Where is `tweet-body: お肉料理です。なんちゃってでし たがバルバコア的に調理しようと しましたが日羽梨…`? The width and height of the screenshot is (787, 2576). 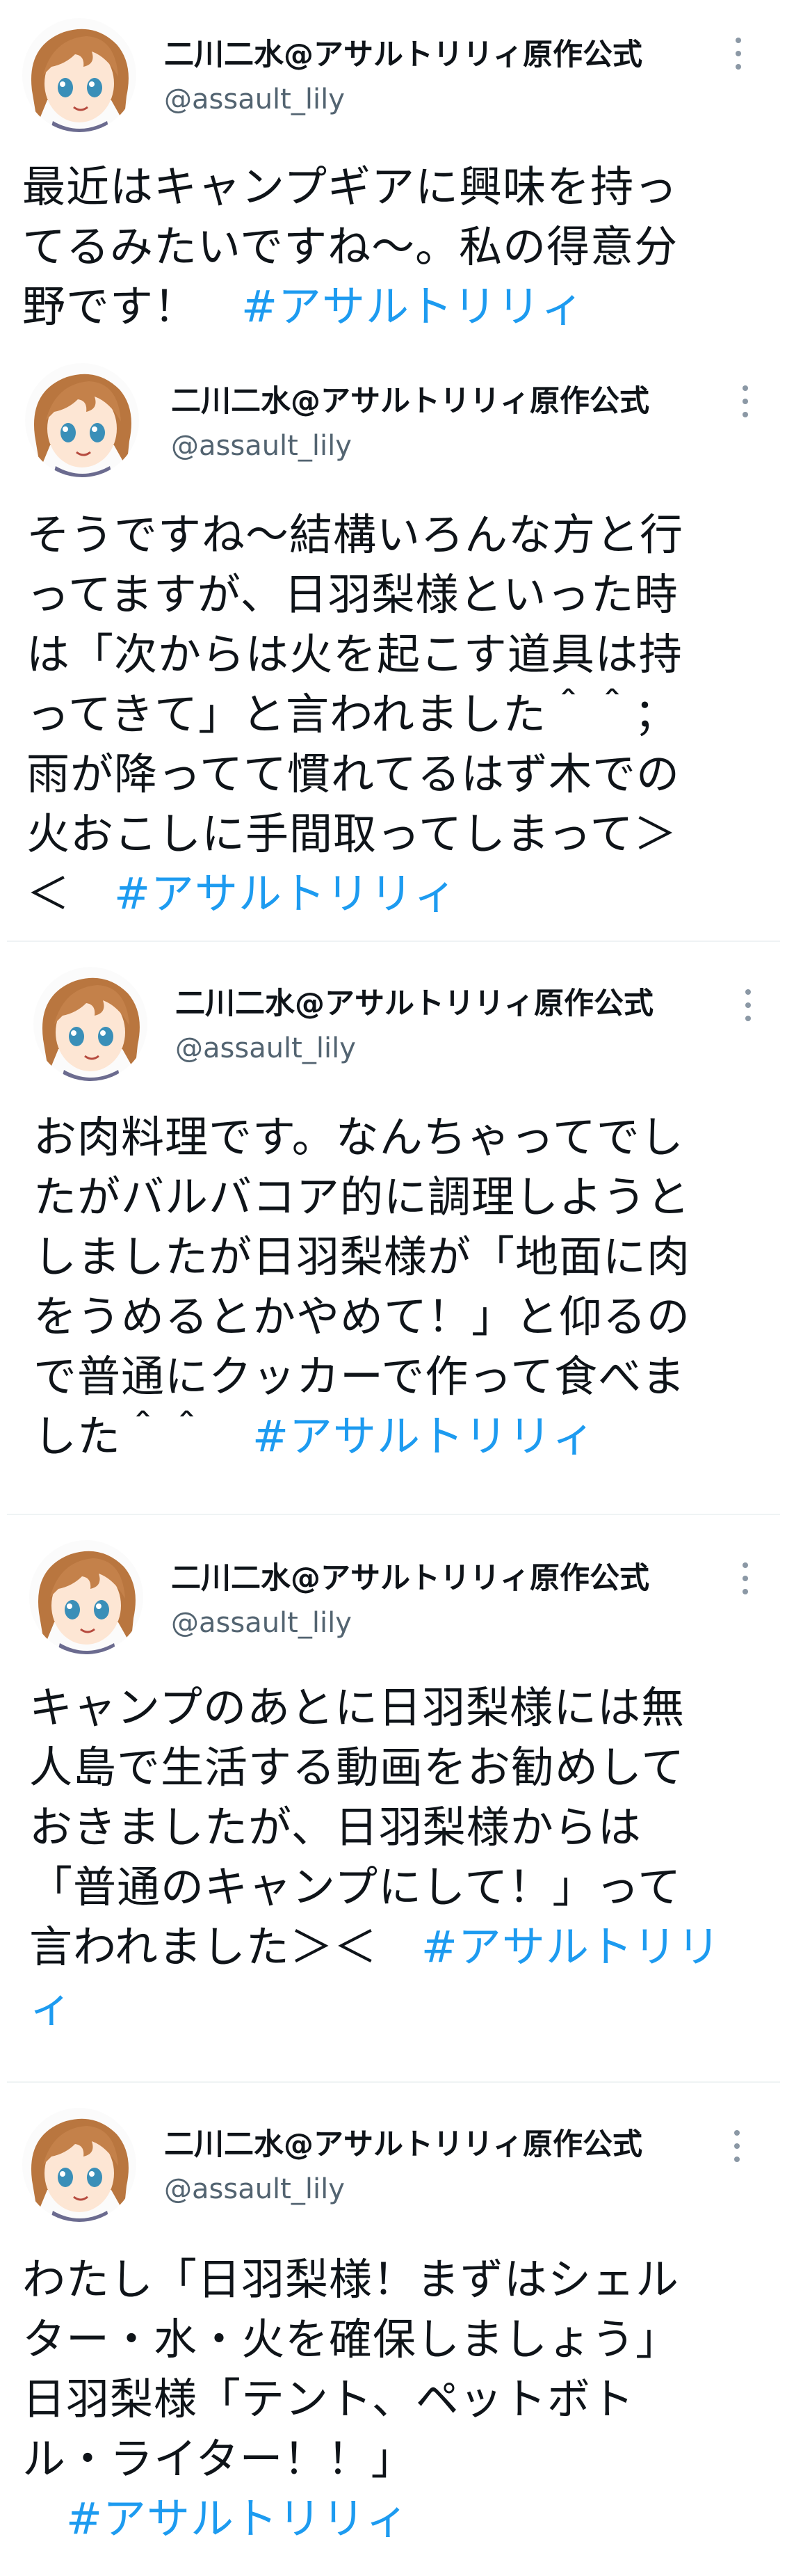
tweet-body: お肉料理です。なんちゃってでし たがバルバコア的に調理しようと しましたが日羽梨… is located at coordinates (362, 1287).